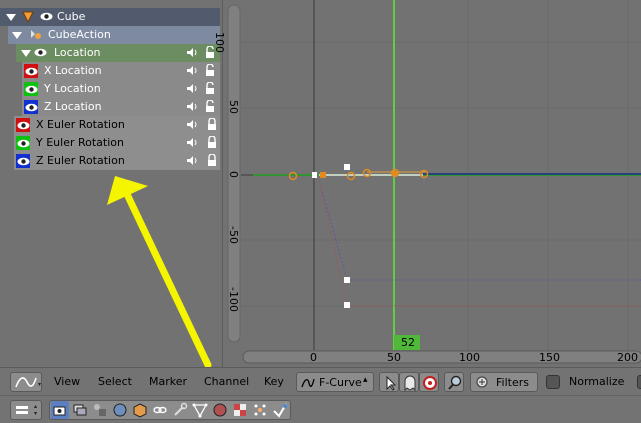  I want to click on particles-icon, so click(260, 410).